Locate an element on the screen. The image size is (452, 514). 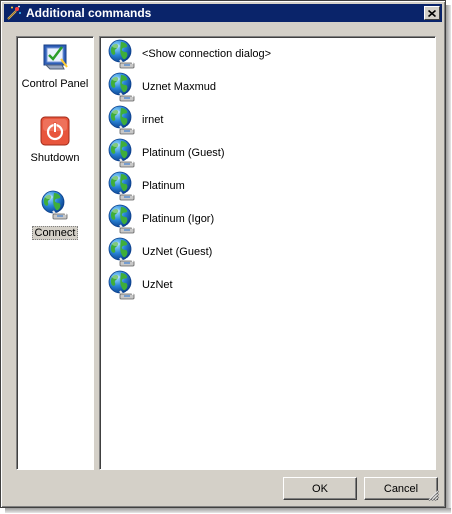
sidebar-item-control-panel: Control Panel is located at coordinates (55, 65).